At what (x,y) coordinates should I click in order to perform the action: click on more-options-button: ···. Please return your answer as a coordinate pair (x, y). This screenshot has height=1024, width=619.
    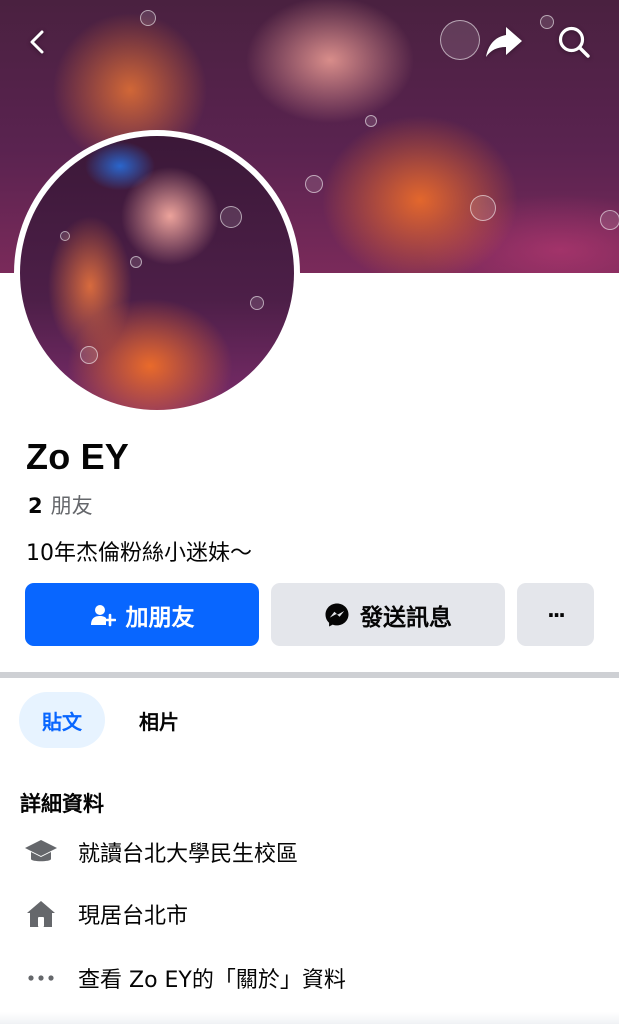
    Looking at the image, I should click on (555, 614).